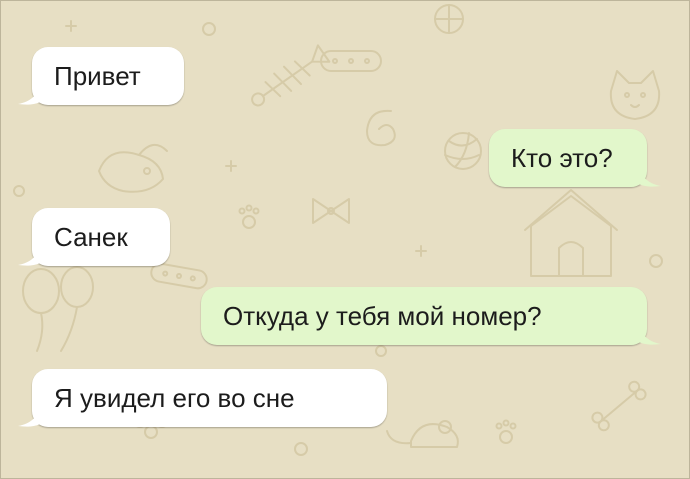 This screenshot has width=690, height=479. Describe the element at coordinates (619, 406) in the screenshot. I see `bone-doodle` at that location.